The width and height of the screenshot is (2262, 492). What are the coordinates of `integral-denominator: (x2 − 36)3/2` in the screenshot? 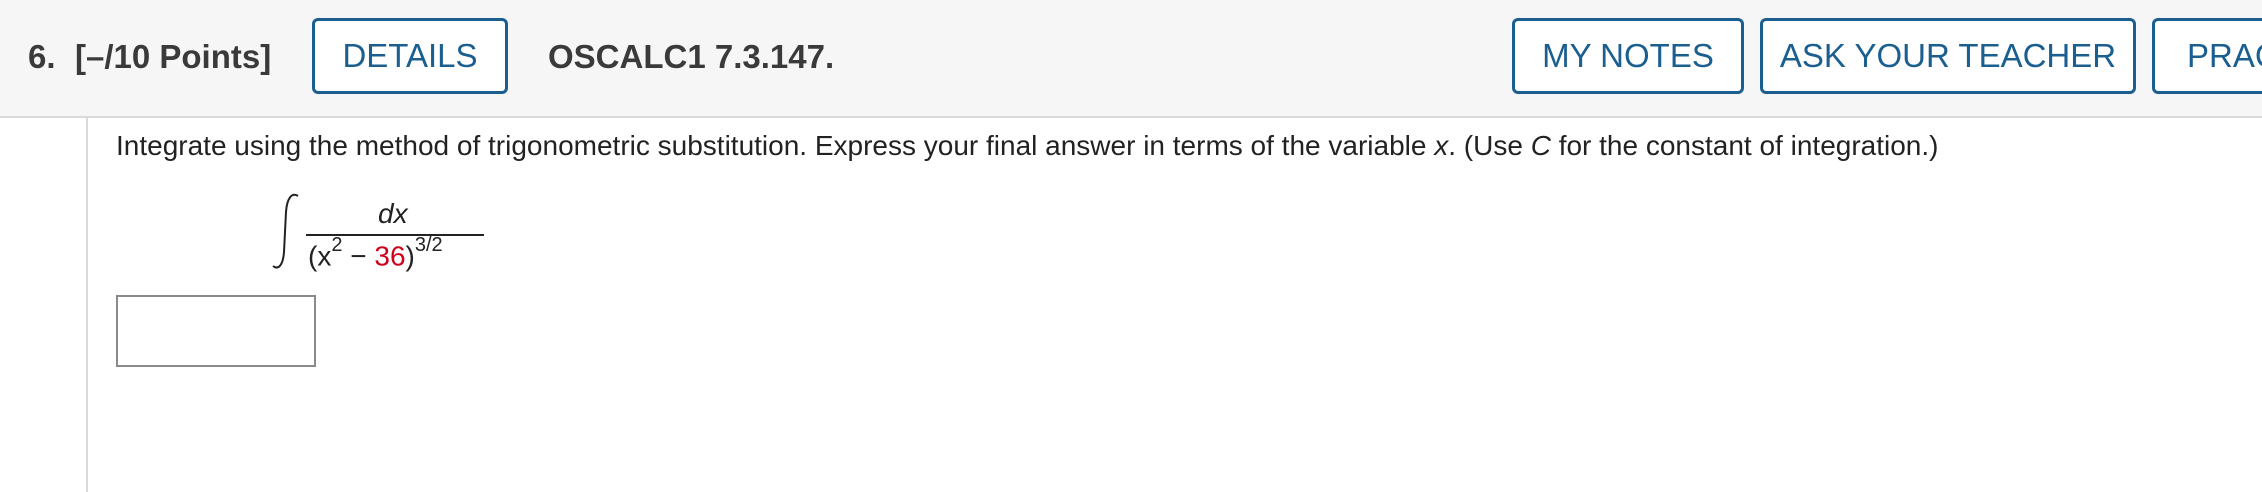 It's located at (375, 253).